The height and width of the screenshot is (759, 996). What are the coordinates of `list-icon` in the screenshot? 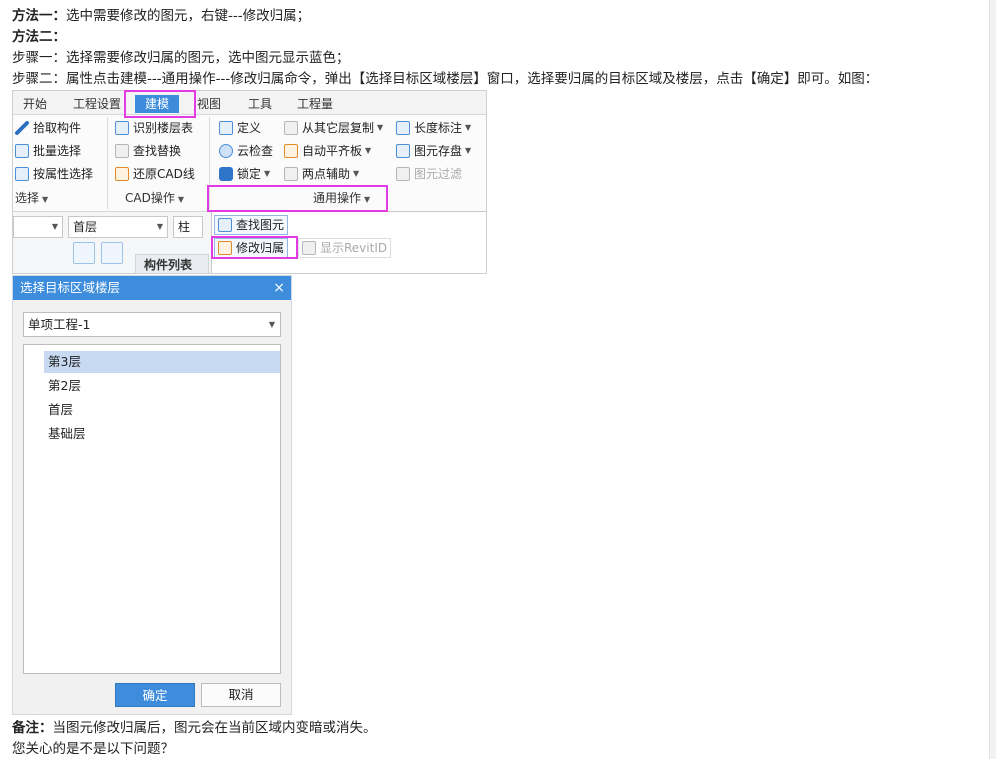 It's located at (22, 151).